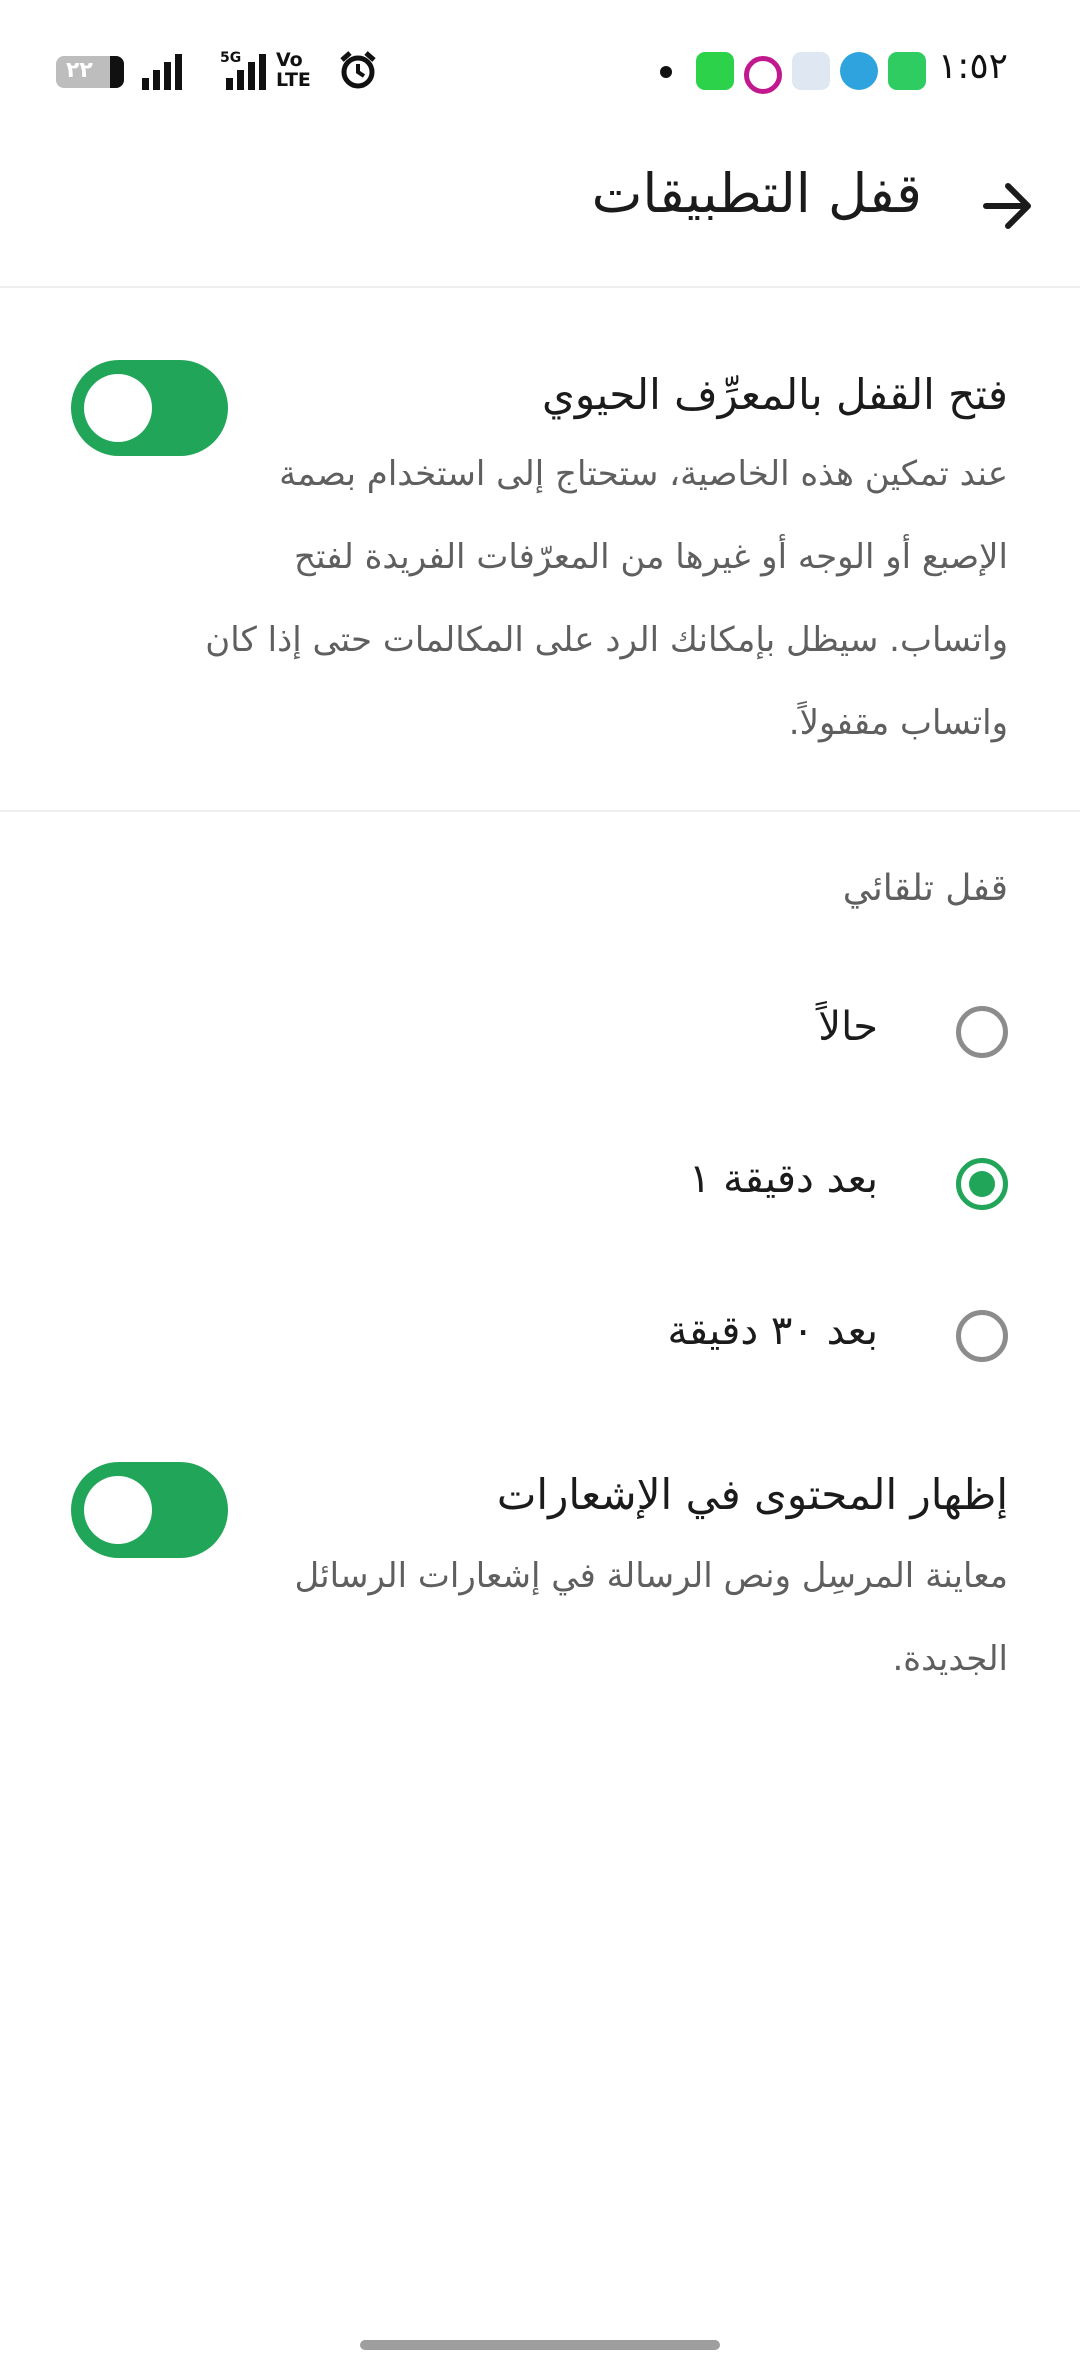 The height and width of the screenshot is (2372, 1080). I want to click on biometric-unlock-title: فتح القفل بالمعرِّف الحيوي, so click(774, 394).